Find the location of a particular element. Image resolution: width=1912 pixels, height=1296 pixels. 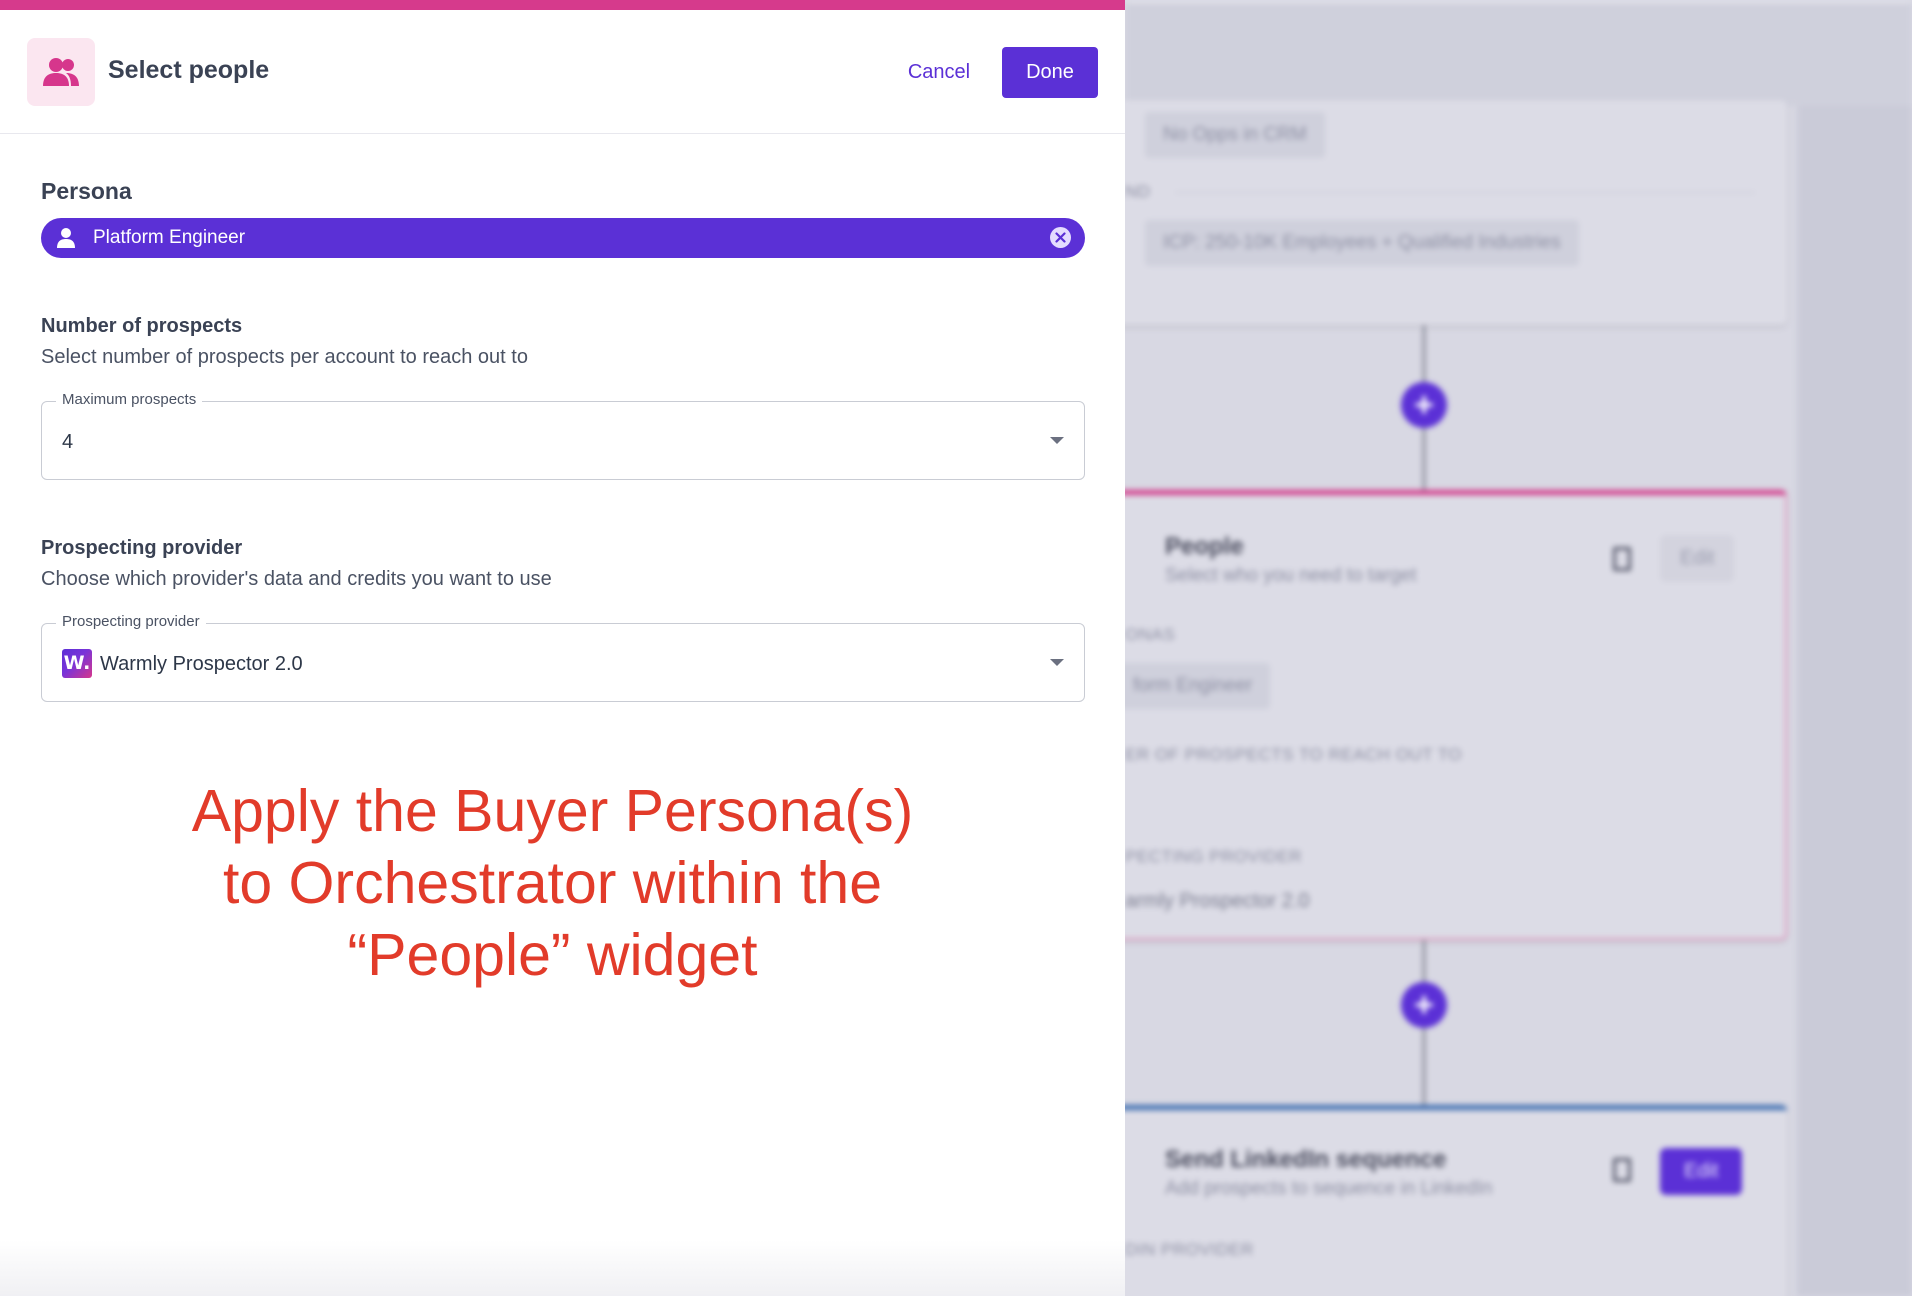

provider-field-label: Prospecting provider is located at coordinates (131, 621).